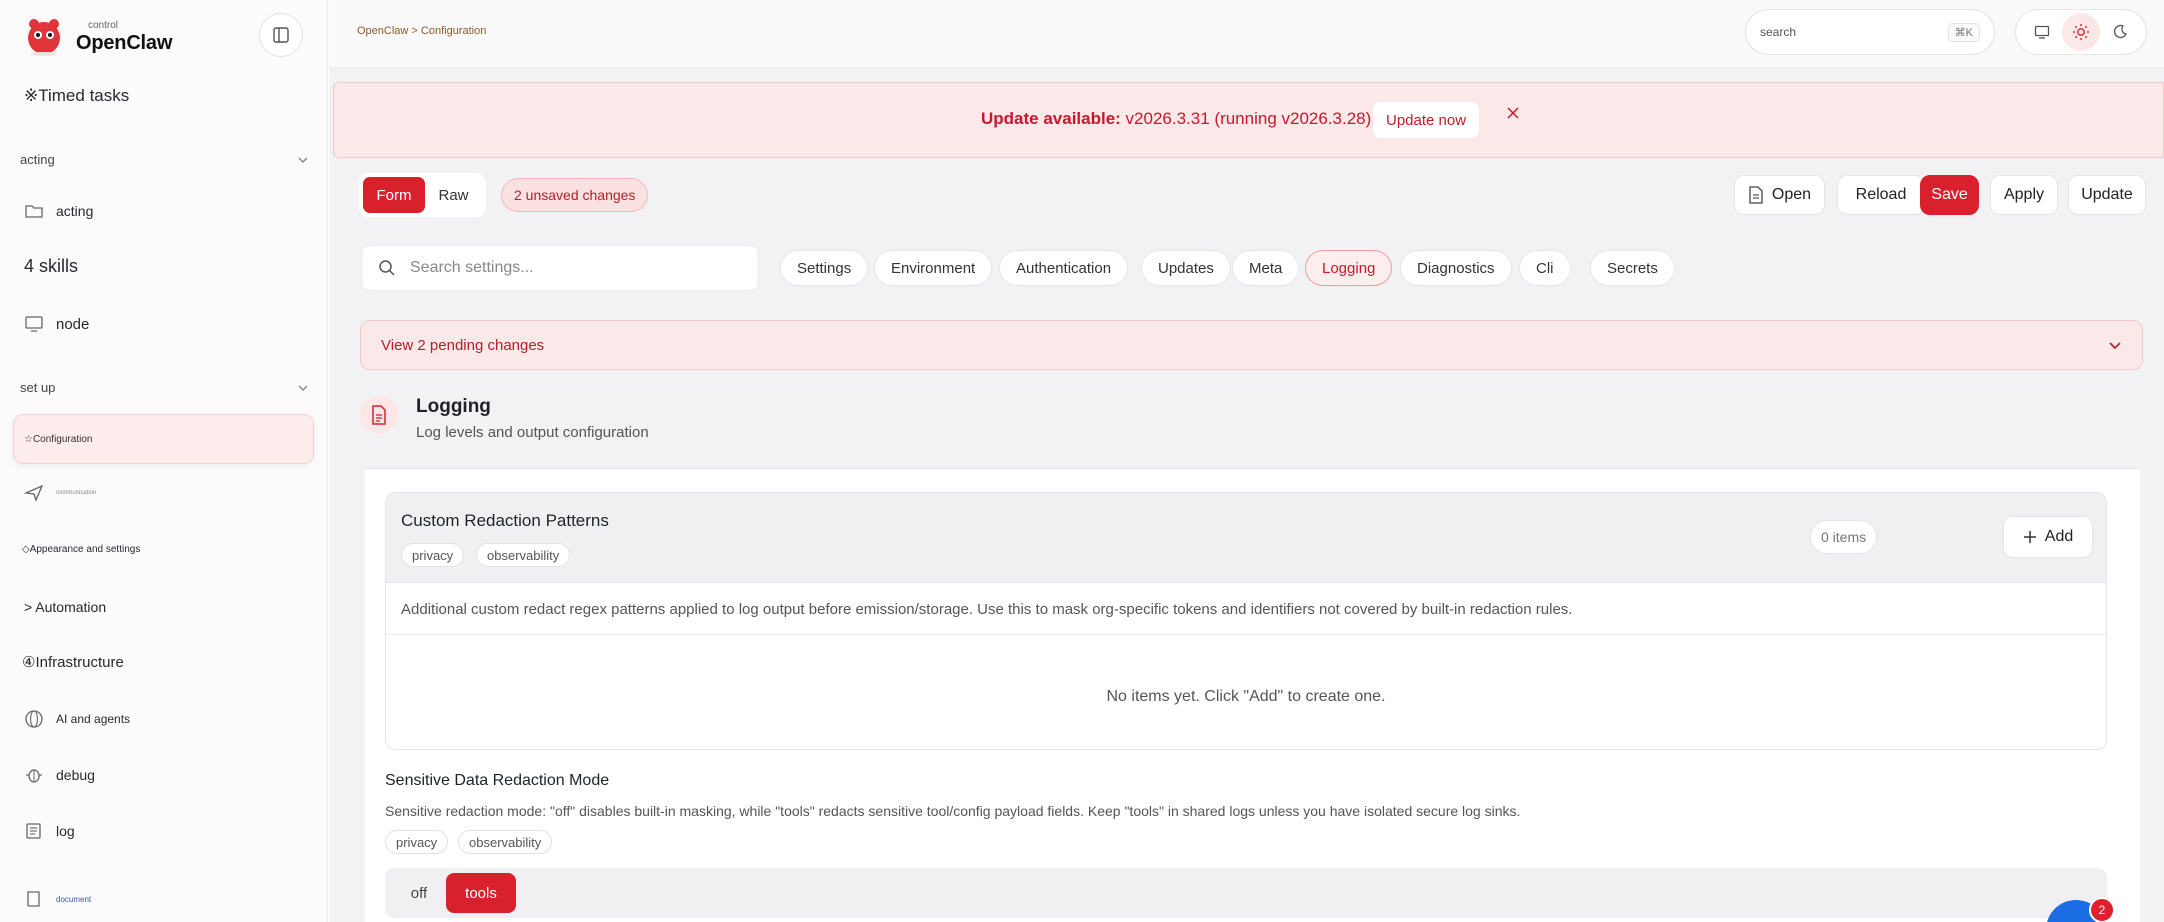  I want to click on banner-close-button, so click(1513, 115).